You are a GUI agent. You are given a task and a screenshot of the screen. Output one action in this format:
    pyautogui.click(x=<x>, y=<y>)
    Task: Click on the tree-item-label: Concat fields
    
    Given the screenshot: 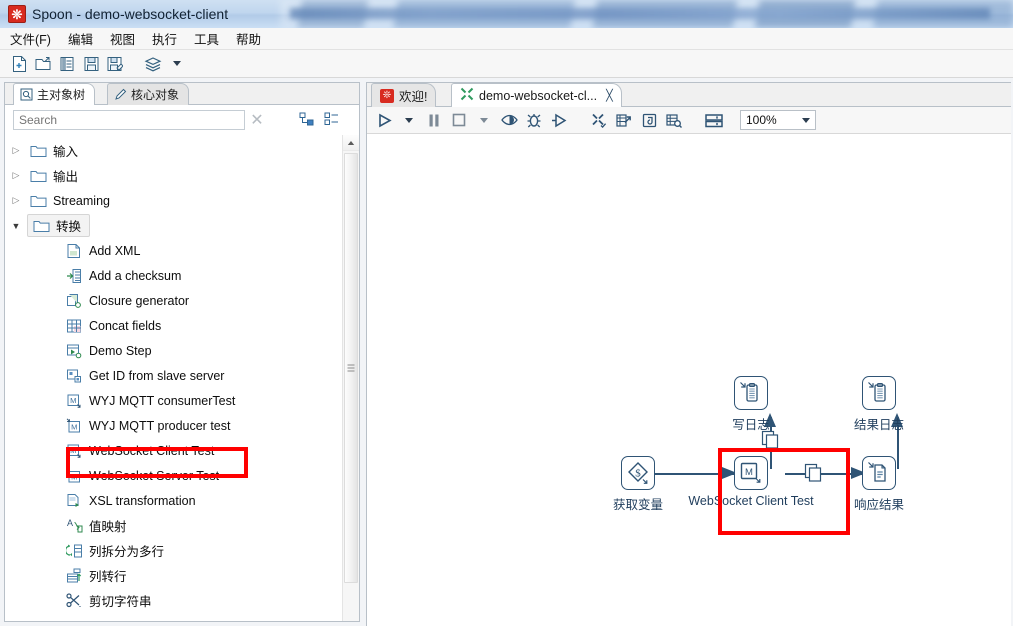 What is the action you would take?
    pyautogui.click(x=125, y=325)
    